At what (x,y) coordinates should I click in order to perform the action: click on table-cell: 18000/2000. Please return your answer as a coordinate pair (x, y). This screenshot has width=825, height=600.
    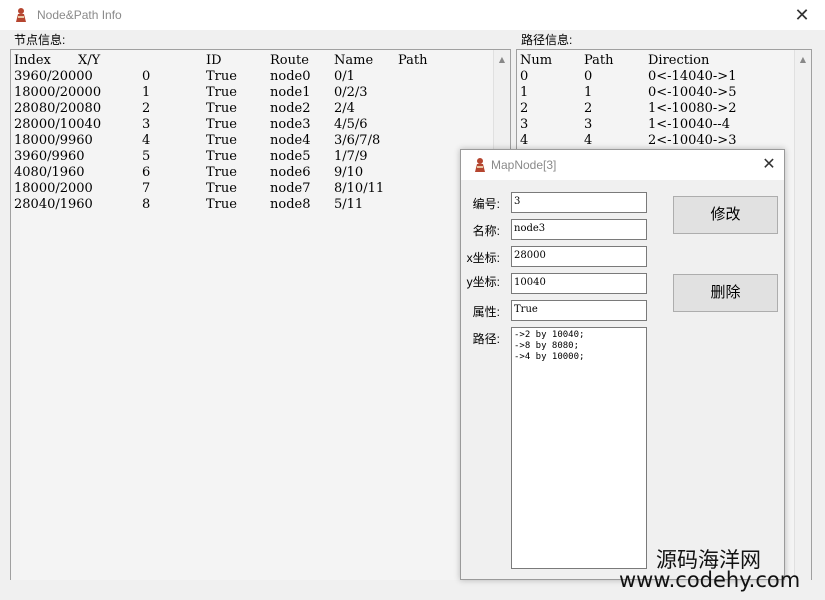
    Looking at the image, I should click on (53, 188).